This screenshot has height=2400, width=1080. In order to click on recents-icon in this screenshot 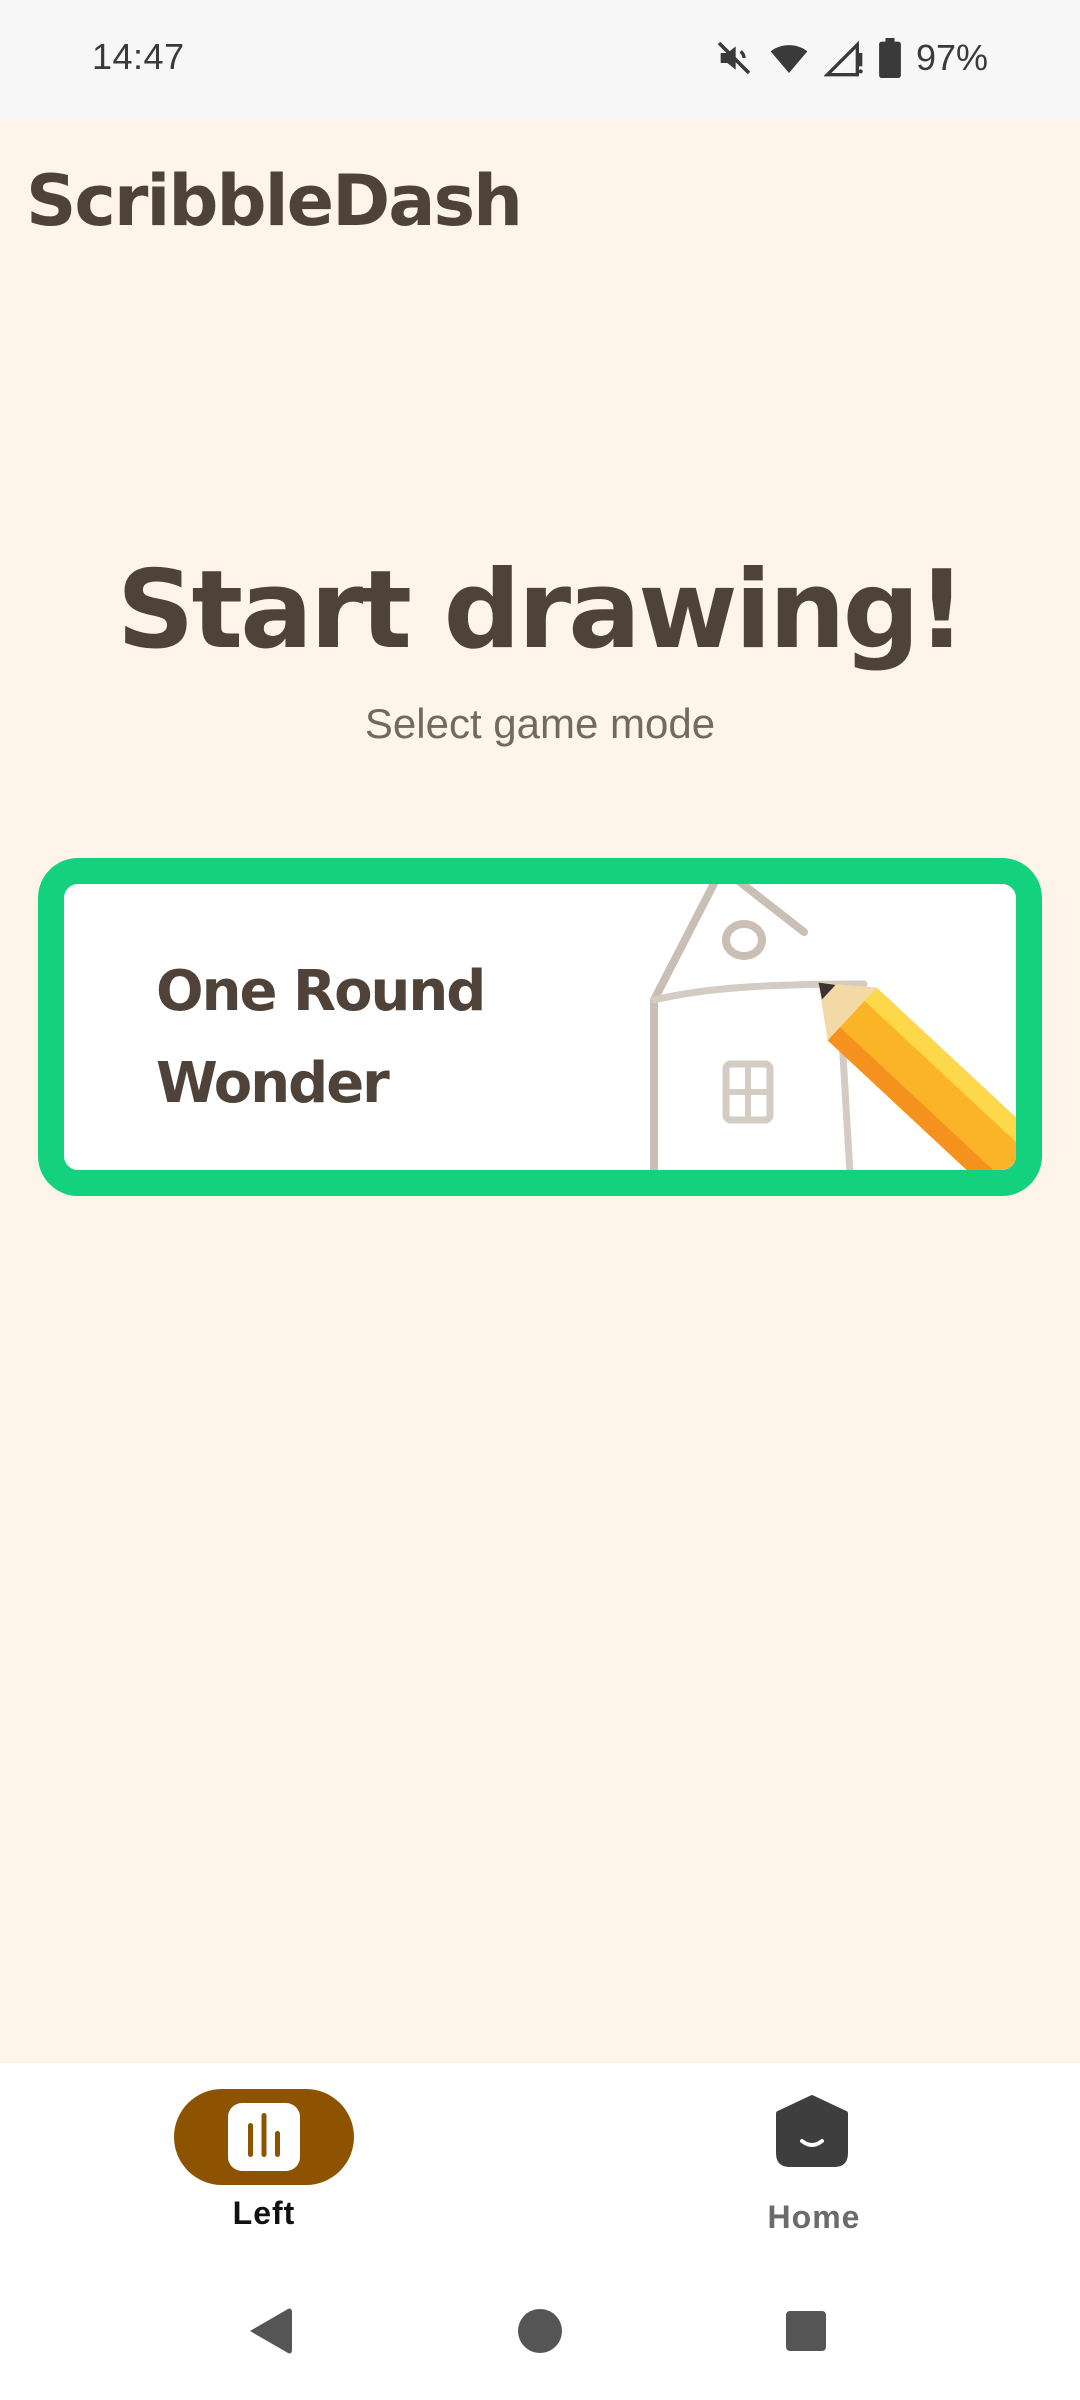, I will do `click(806, 2331)`.